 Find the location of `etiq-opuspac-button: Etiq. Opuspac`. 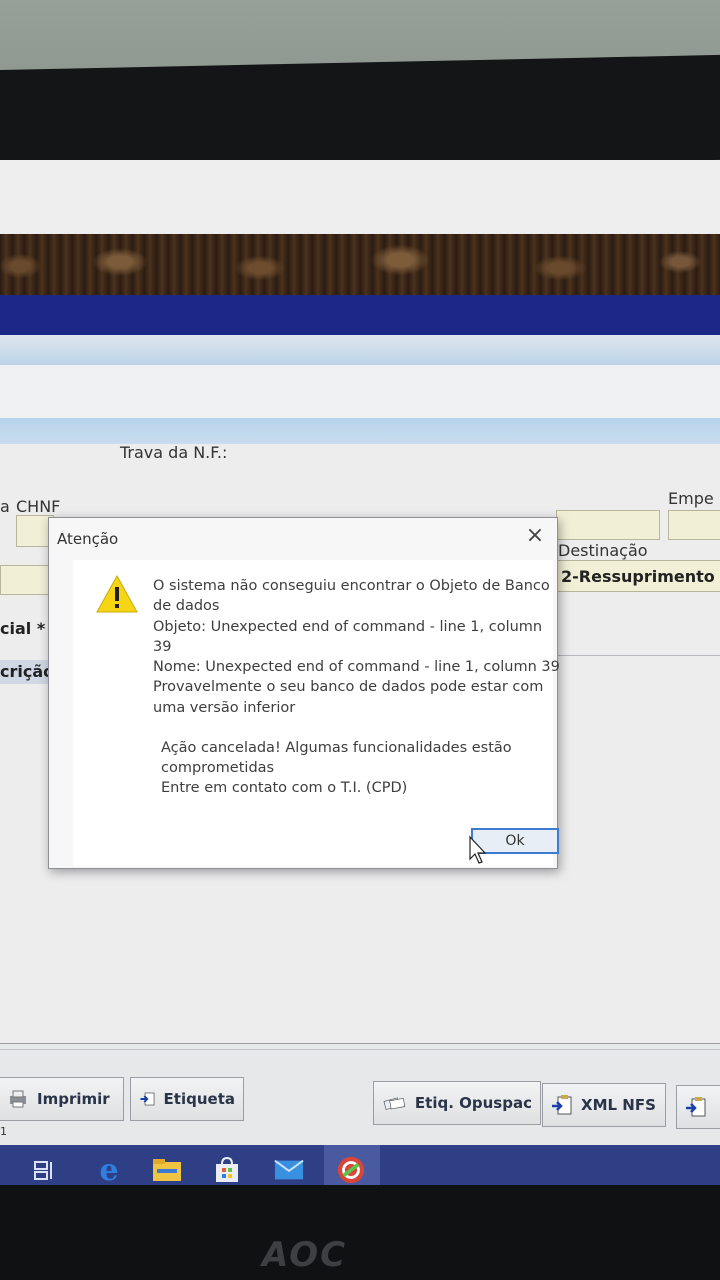

etiq-opuspac-button: Etiq. Opuspac is located at coordinates (457, 1103).